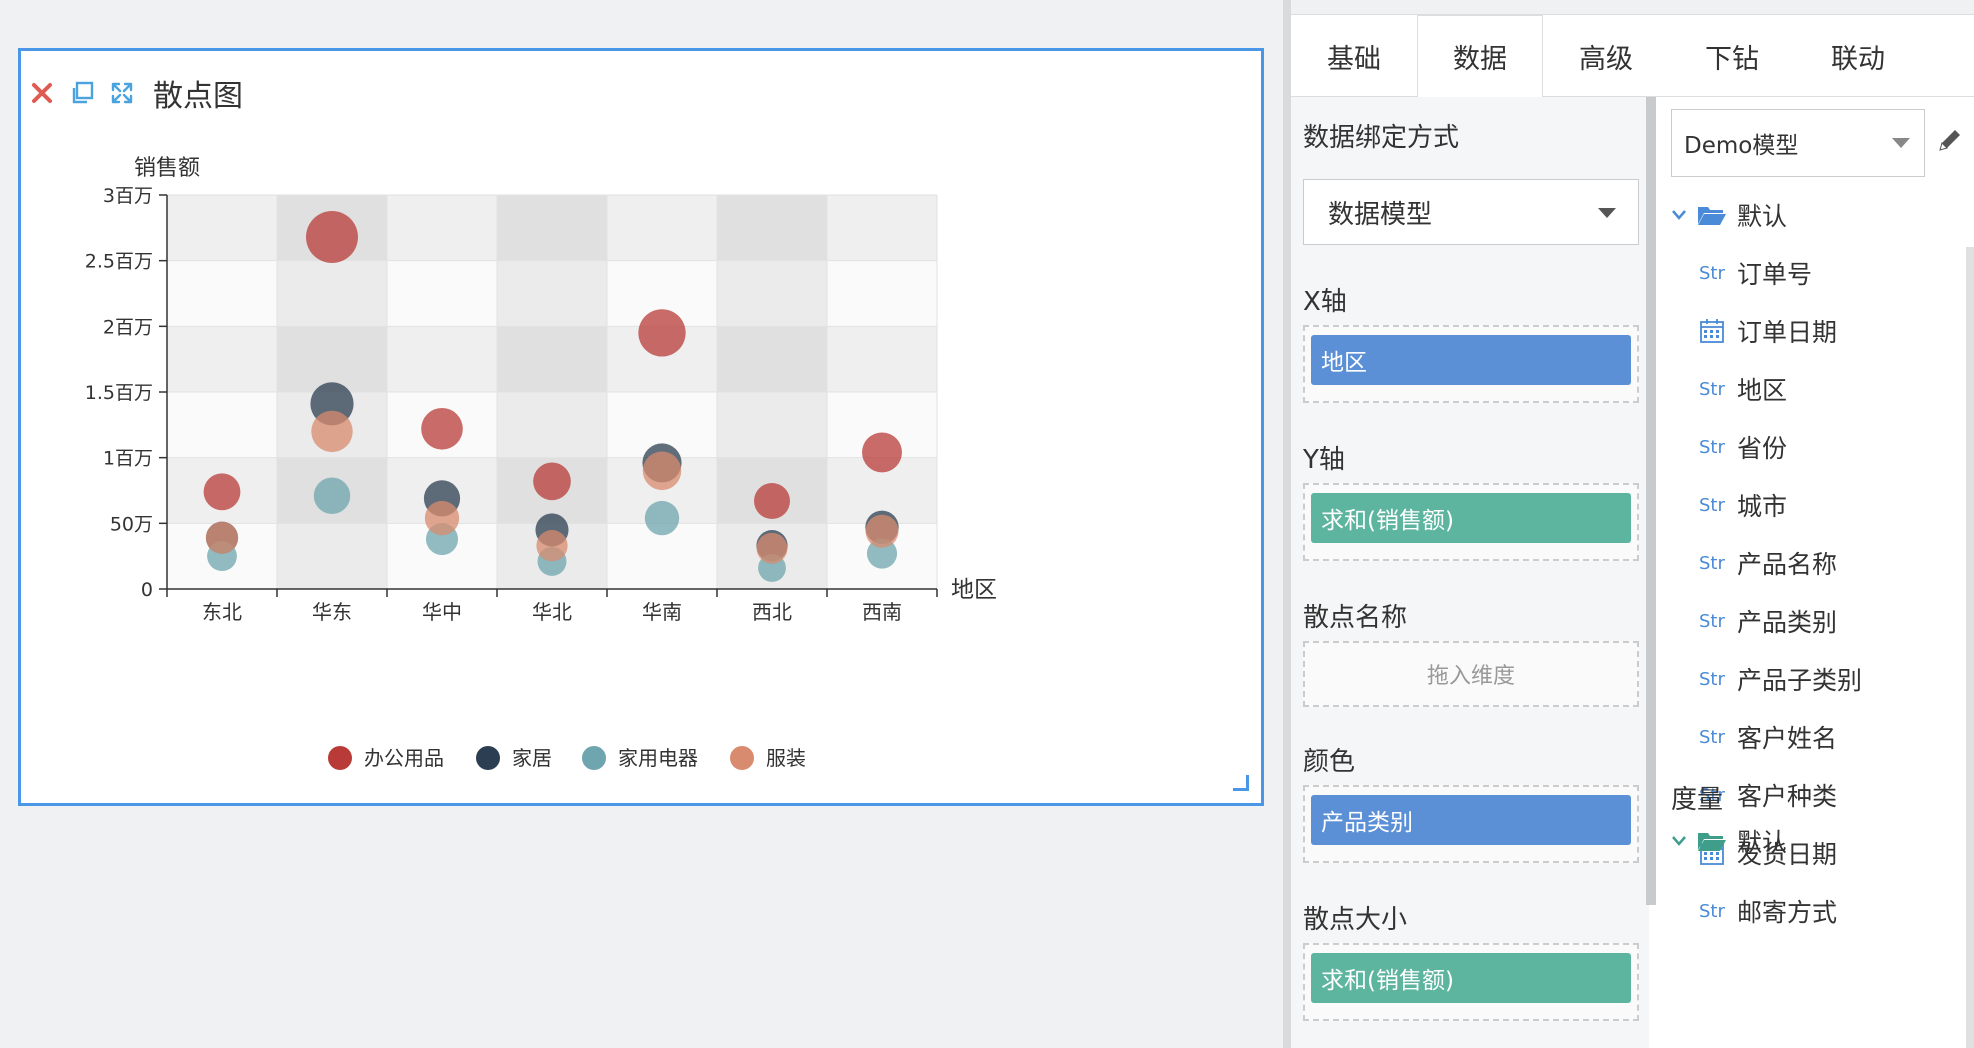 The width and height of the screenshot is (1974, 1048). Describe the element at coordinates (1800, 680) in the screenshot. I see `dimension-item-label: 产品子类别` at that location.